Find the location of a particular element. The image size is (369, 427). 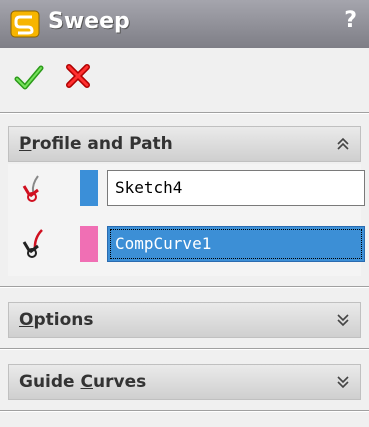

action-row is located at coordinates (184, 78).